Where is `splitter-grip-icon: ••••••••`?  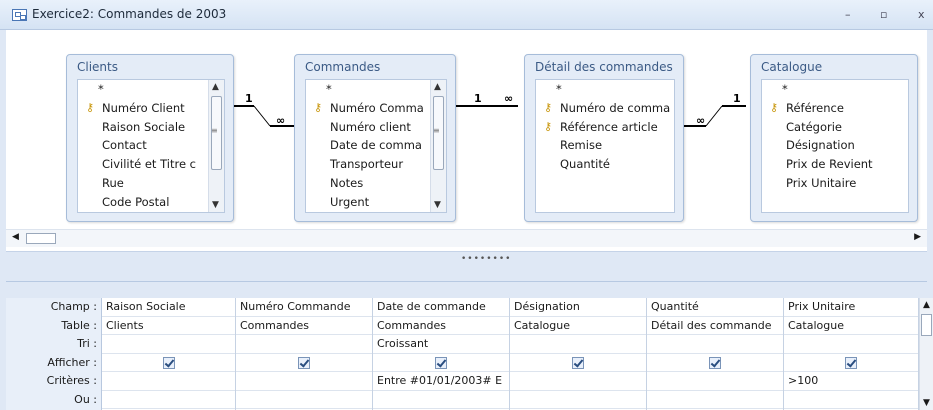 splitter-grip-icon: •••••••• is located at coordinates (486, 259).